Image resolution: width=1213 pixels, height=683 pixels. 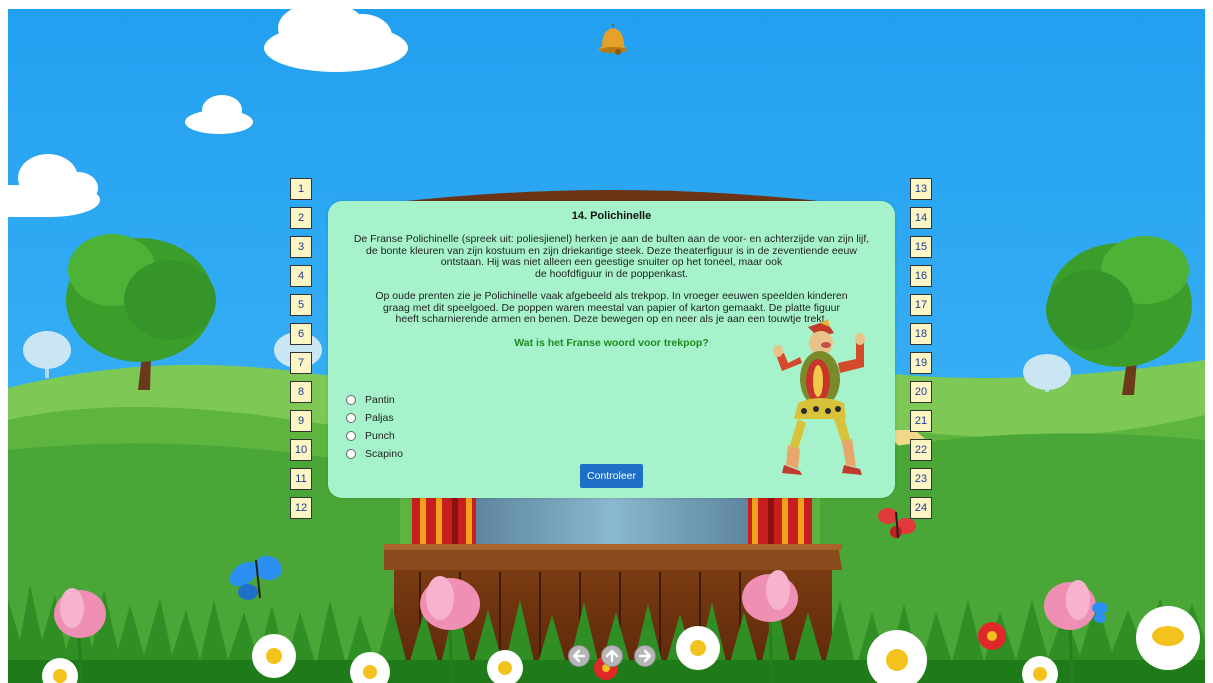 What do you see at coordinates (301, 247) in the screenshot?
I see `question-button-3: 3` at bounding box center [301, 247].